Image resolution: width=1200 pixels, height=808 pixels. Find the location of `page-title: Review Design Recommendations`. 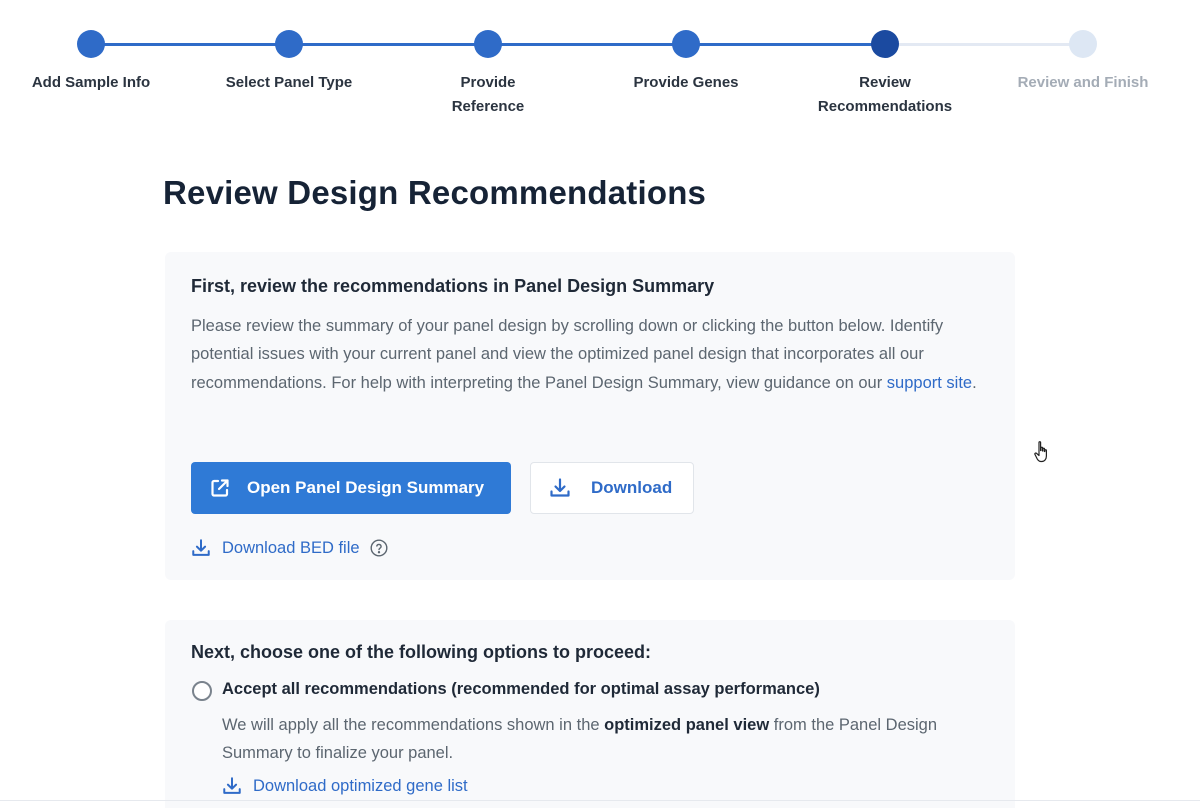

page-title: Review Design Recommendations is located at coordinates (435, 192).